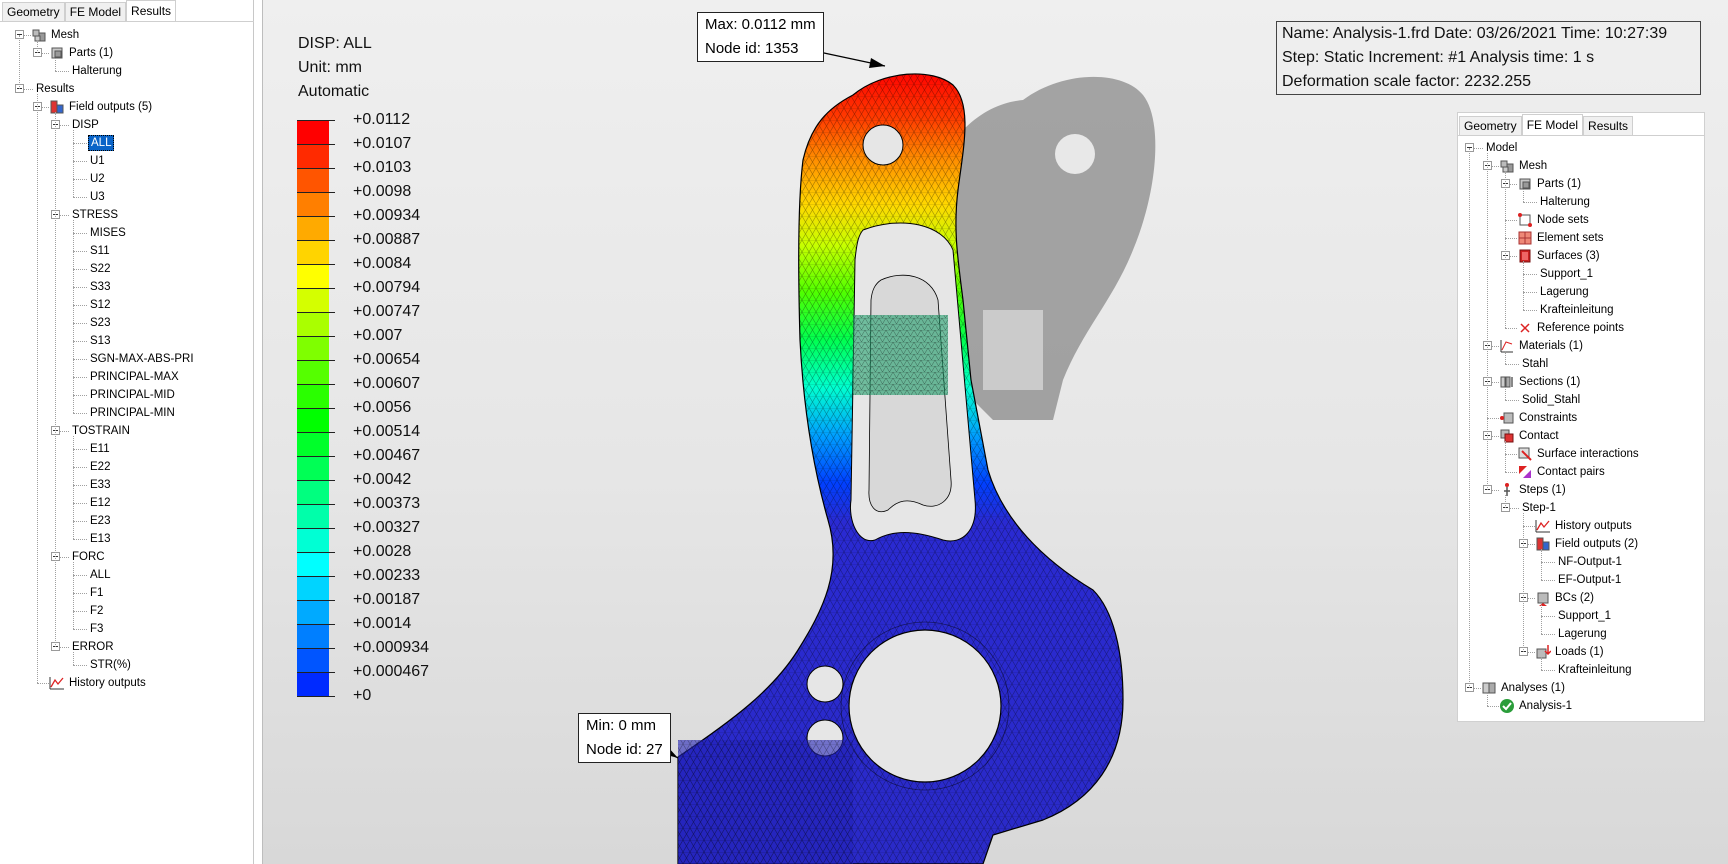 This screenshot has height=864, width=1728. Describe the element at coordinates (1543, 526) in the screenshot. I see `history-outputs-icon` at that location.